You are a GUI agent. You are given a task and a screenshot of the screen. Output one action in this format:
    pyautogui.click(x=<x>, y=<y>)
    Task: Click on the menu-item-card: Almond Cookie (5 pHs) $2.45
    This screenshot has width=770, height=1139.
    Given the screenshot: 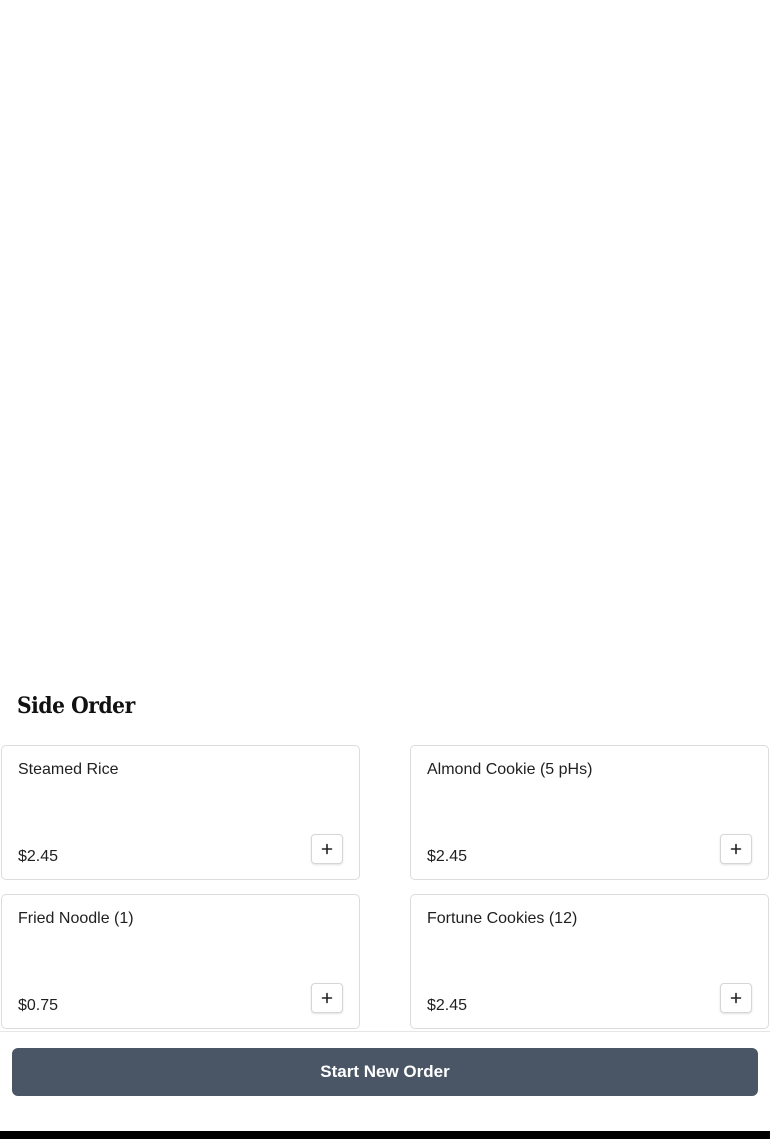 What is the action you would take?
    pyautogui.click(x=589, y=812)
    